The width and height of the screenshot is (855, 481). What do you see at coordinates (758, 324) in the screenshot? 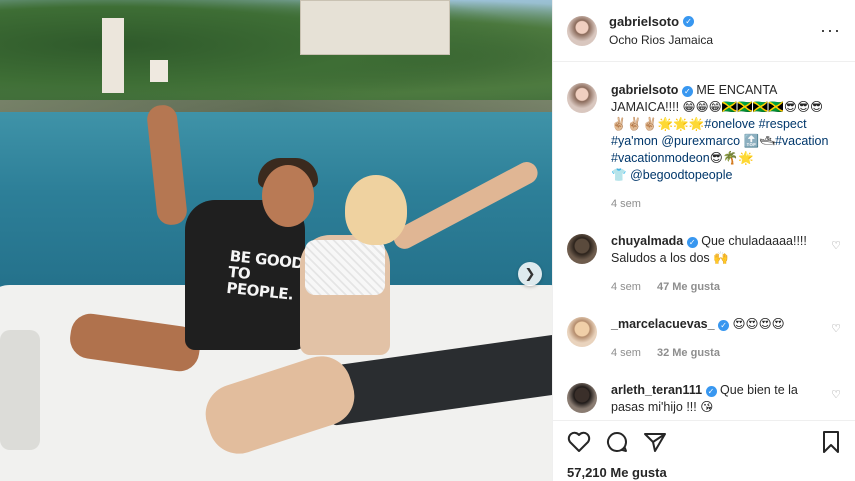
I see `comment-text: 😍😍😍😍` at bounding box center [758, 324].